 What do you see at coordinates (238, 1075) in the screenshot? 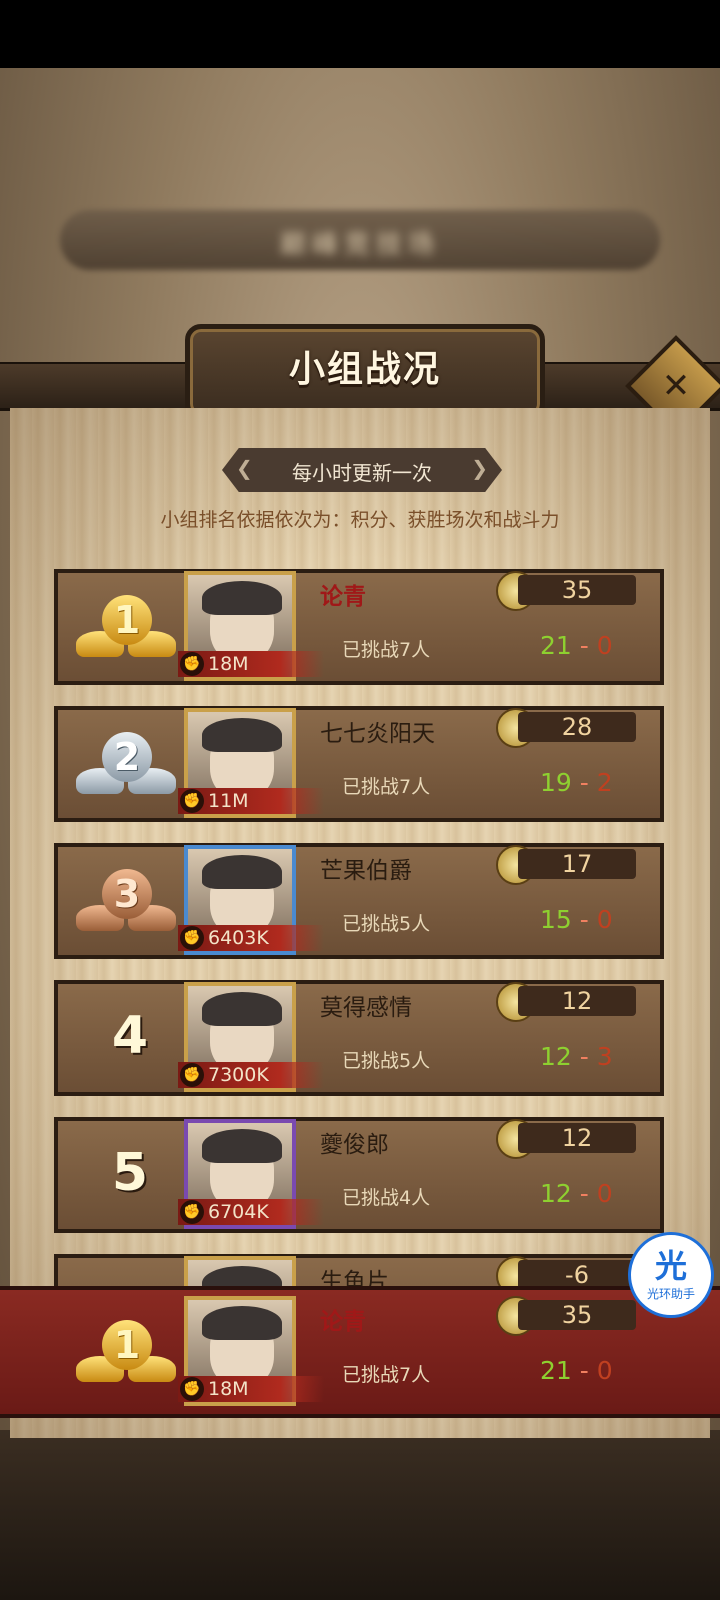
I see `power-value: 7300K` at bounding box center [238, 1075].